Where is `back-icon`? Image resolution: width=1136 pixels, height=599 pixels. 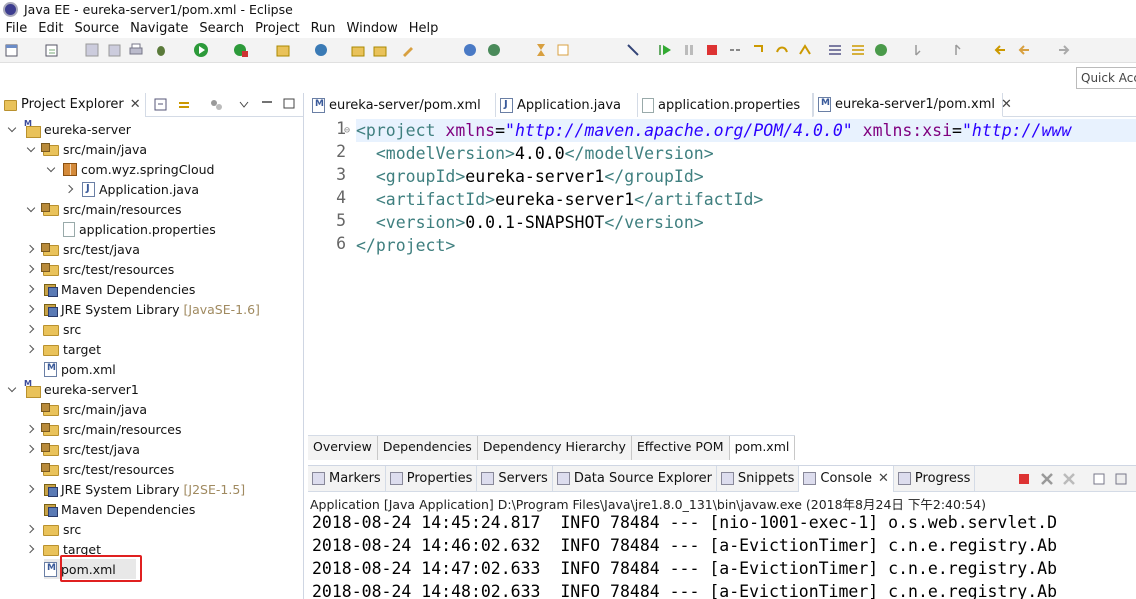 back-icon is located at coordinates (1024, 50).